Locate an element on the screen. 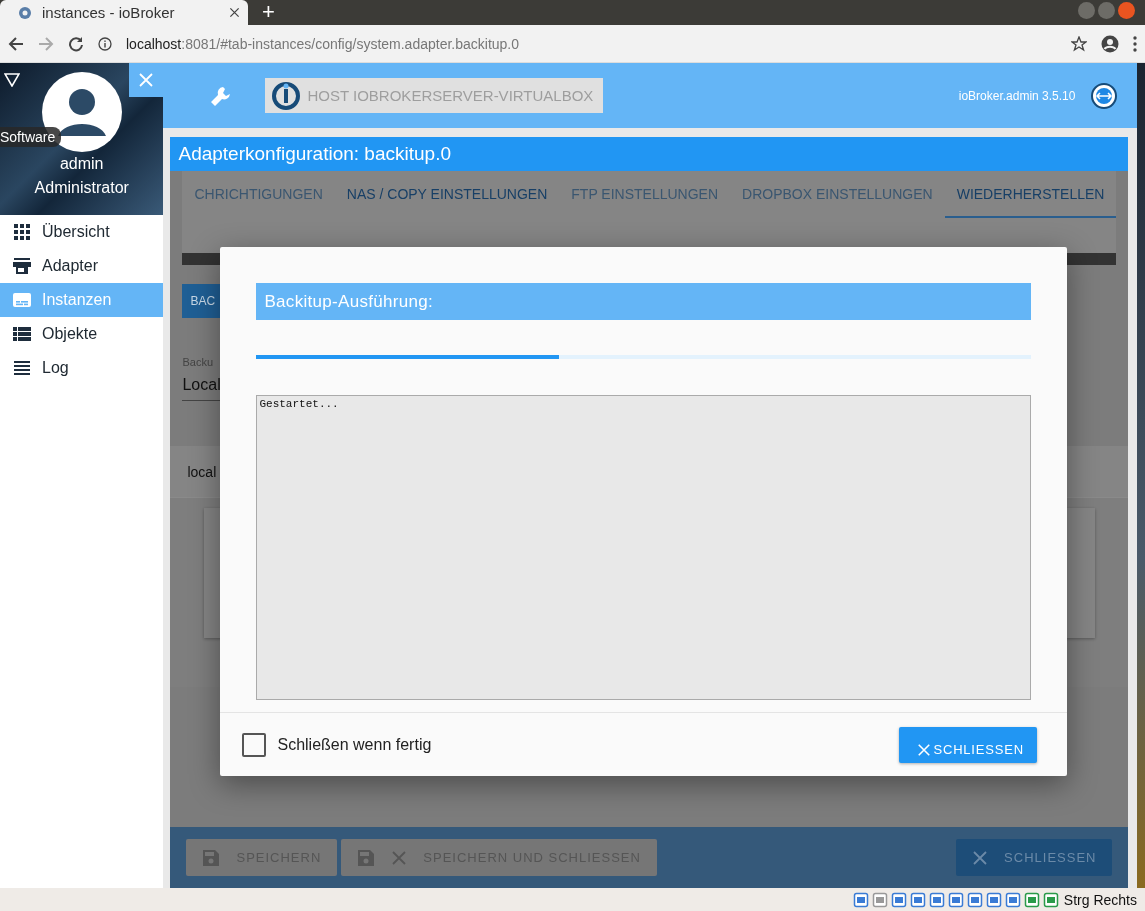  menu-icon is located at coordinates (1135, 43).